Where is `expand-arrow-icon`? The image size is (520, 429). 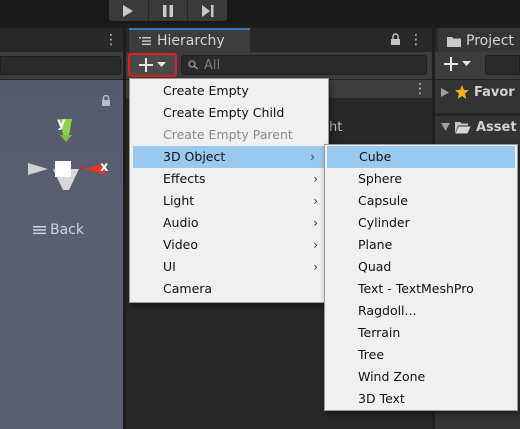
expand-arrow-icon is located at coordinates (445, 92).